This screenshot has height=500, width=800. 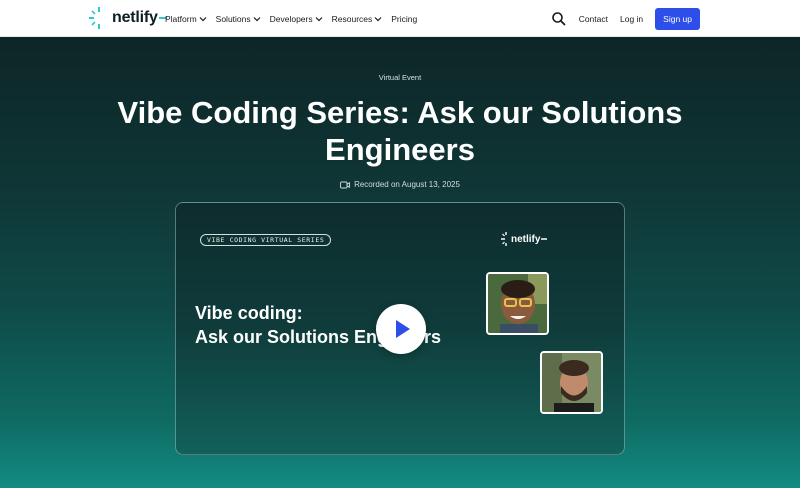 I want to click on header-actions: Contact Log in Sign up, so click(x=625, y=18).